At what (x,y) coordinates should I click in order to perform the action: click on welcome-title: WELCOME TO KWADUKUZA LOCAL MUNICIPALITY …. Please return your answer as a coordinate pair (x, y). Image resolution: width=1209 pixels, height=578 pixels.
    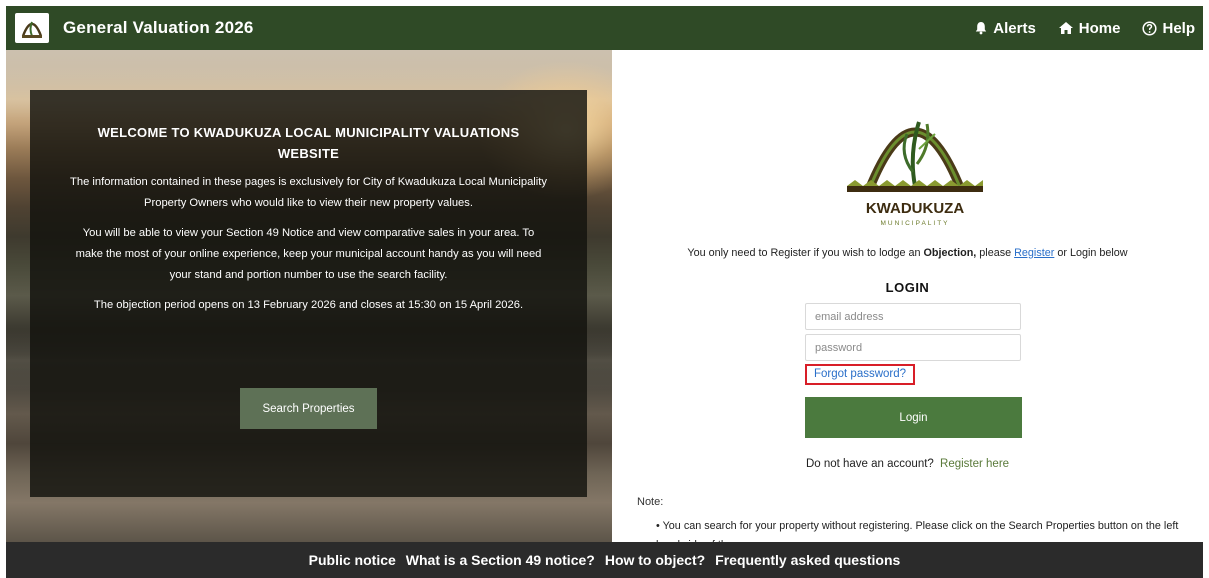
    Looking at the image, I should click on (308, 143).